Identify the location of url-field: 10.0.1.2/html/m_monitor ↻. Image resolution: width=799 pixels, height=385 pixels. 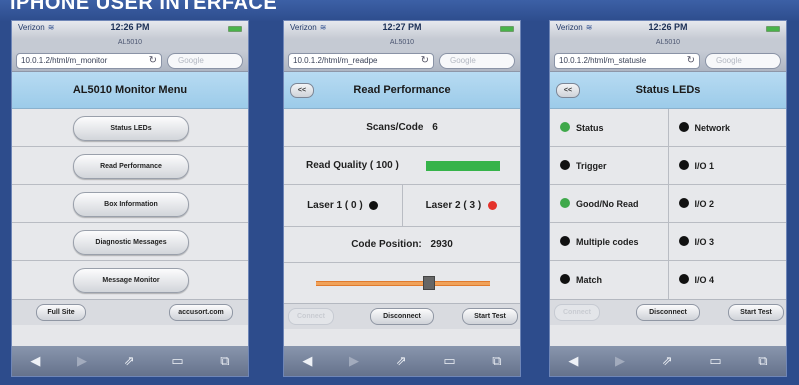
(89, 61).